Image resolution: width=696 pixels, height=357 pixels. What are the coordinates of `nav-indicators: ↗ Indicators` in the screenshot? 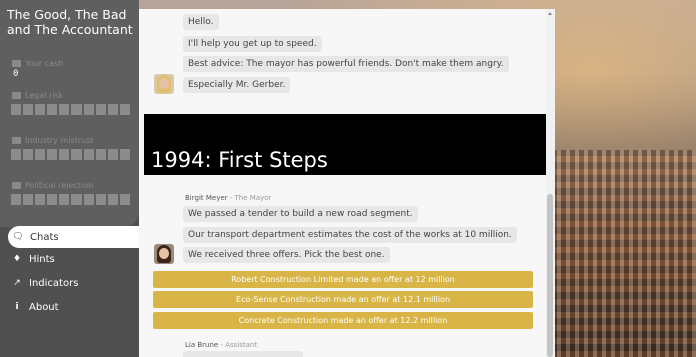 It's located at (69, 283).